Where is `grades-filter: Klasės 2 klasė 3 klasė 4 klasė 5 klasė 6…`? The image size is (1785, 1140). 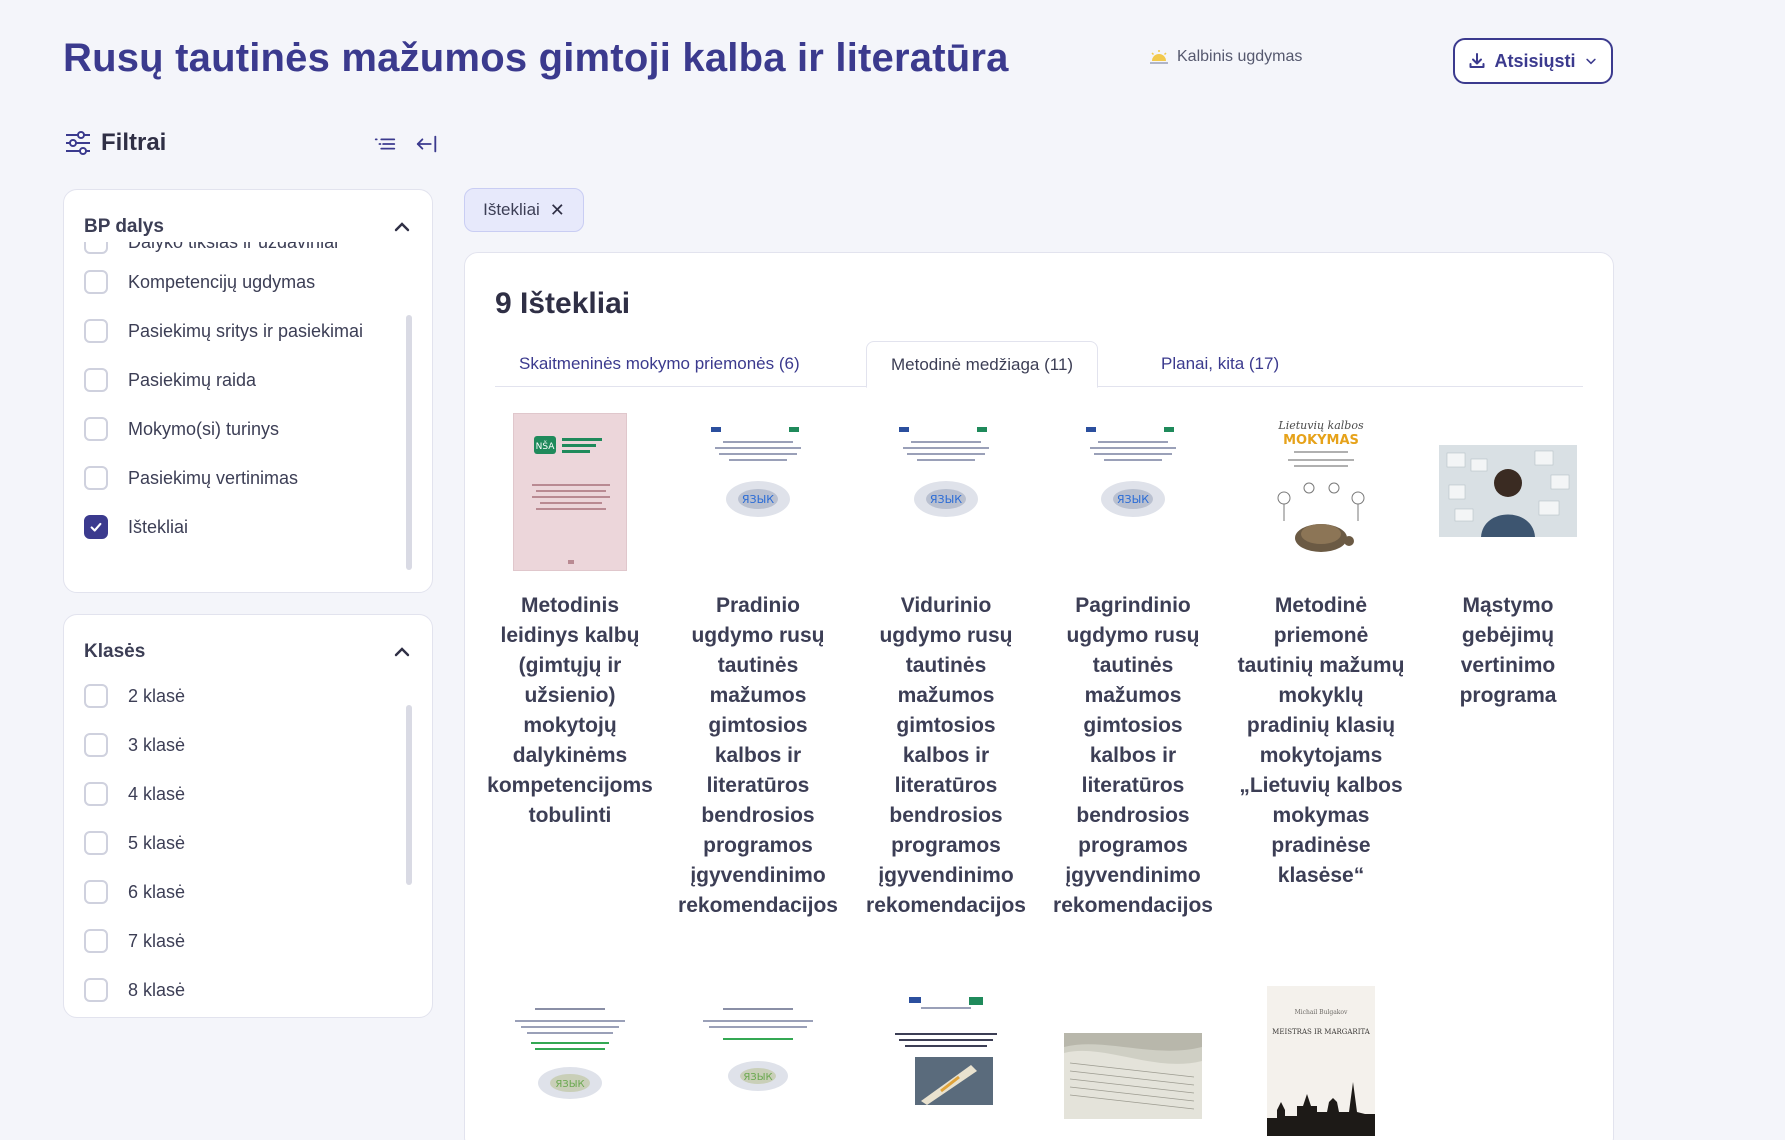 grades-filter: Klasės 2 klasė 3 klasė 4 klasė 5 klasė 6… is located at coordinates (248, 816).